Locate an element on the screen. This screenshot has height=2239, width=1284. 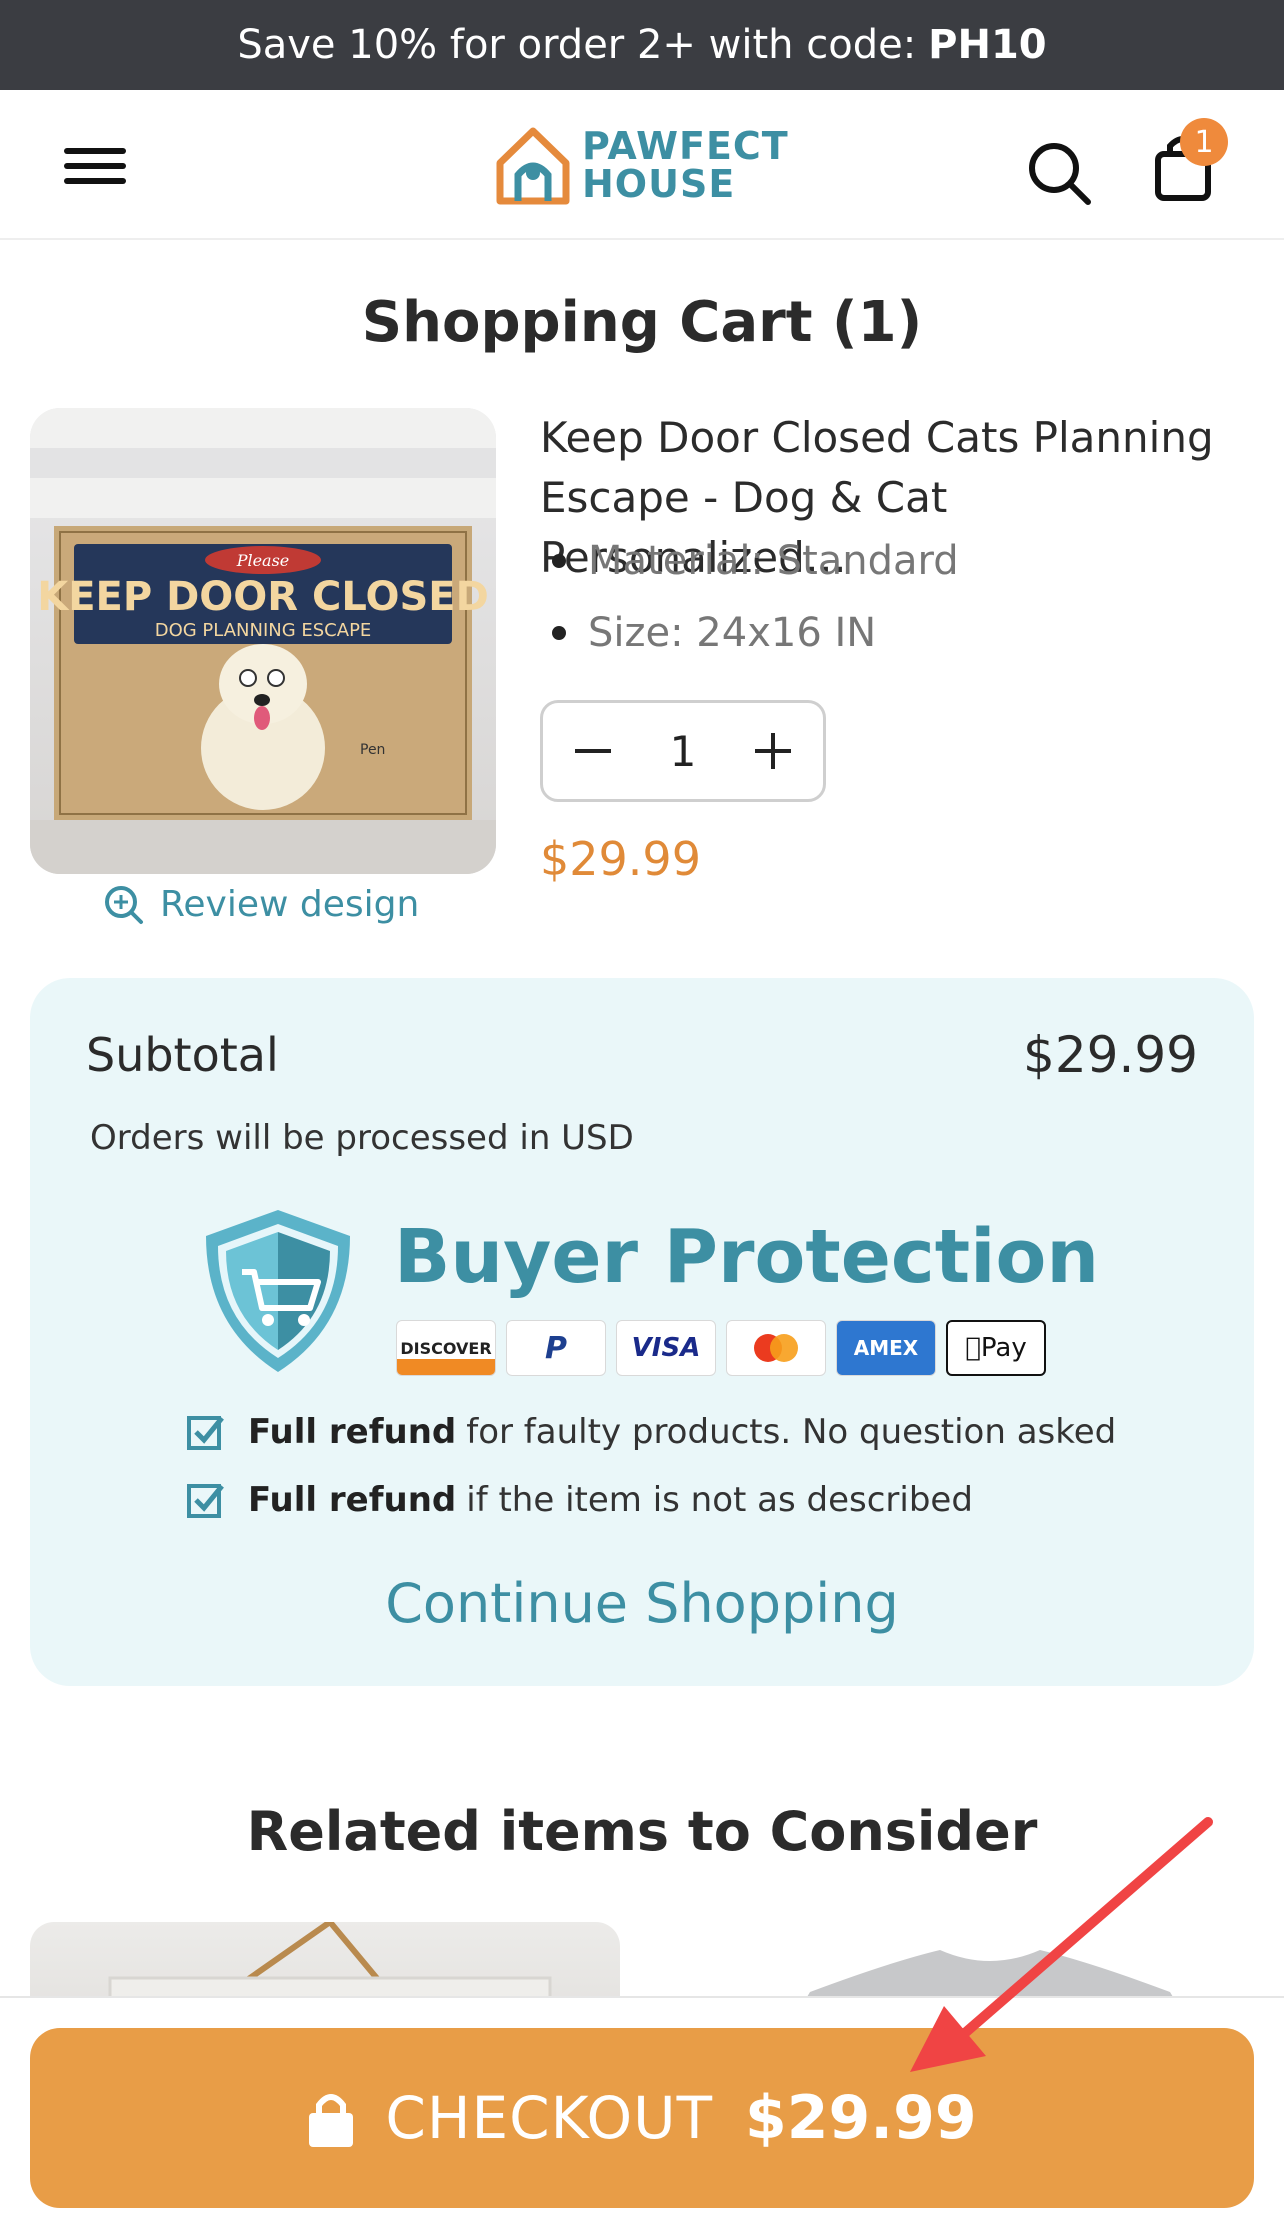
mat-please-text: Please is located at coordinates (263, 560).